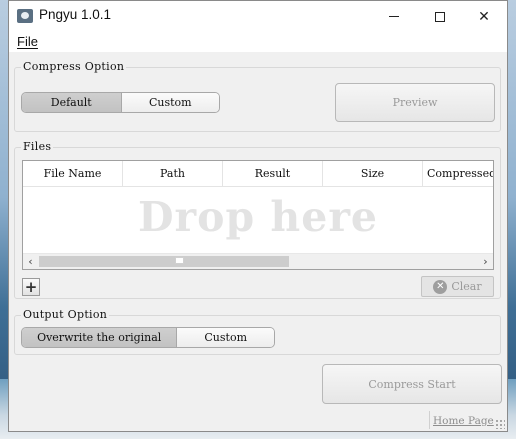 The image size is (516, 439). What do you see at coordinates (258, 42) in the screenshot?
I see `menu-bar: File` at bounding box center [258, 42].